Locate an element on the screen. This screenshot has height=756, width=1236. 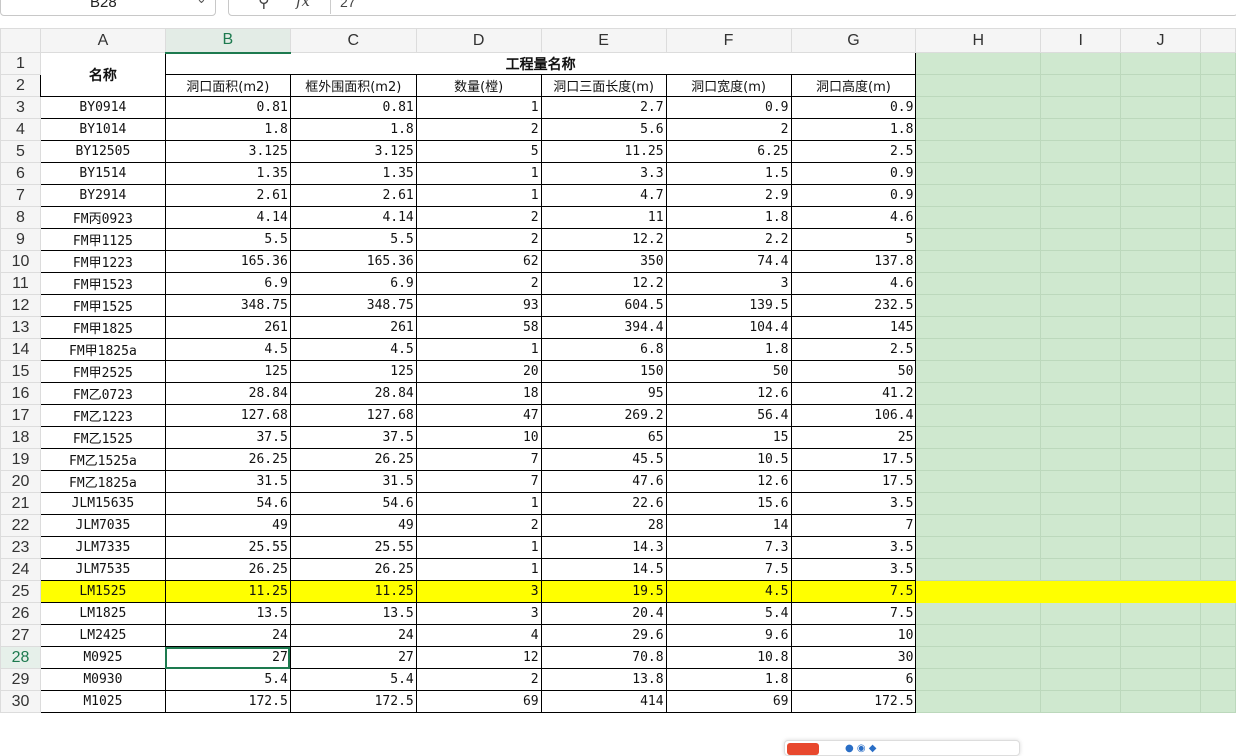
value-cell: 5.5 is located at coordinates (227, 239).